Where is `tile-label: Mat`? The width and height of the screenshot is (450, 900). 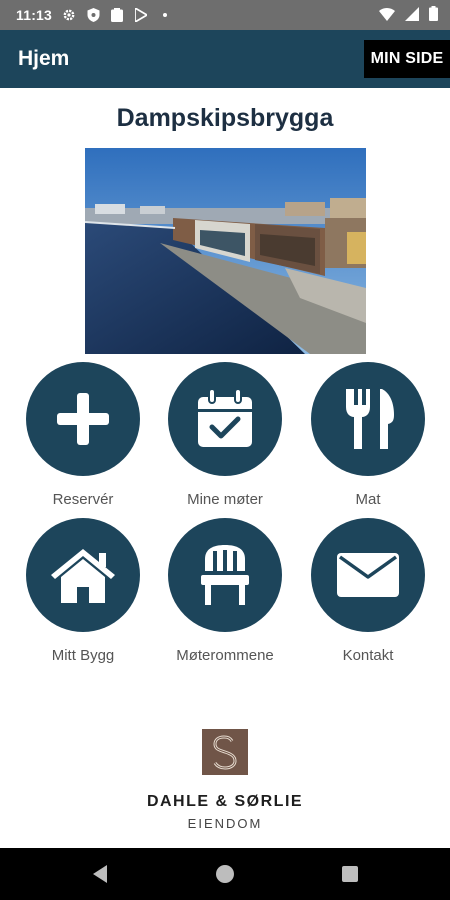 tile-label: Mat is located at coordinates (368, 499).